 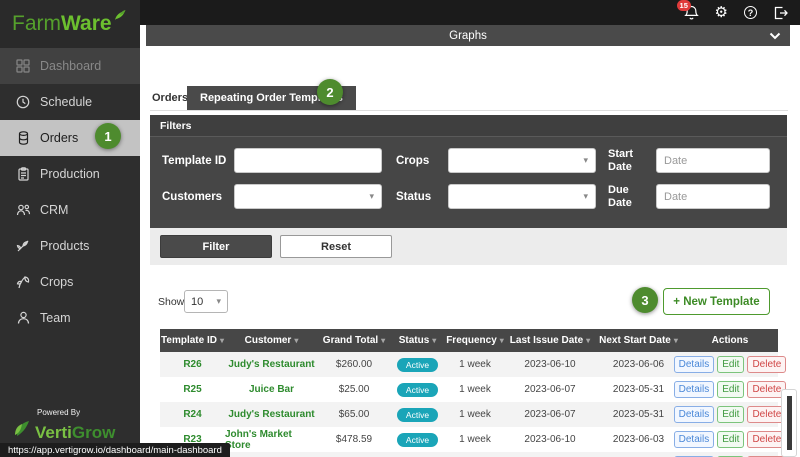 I want to click on sidebar-item-dashboard: Dashboard, so click(x=70, y=66).